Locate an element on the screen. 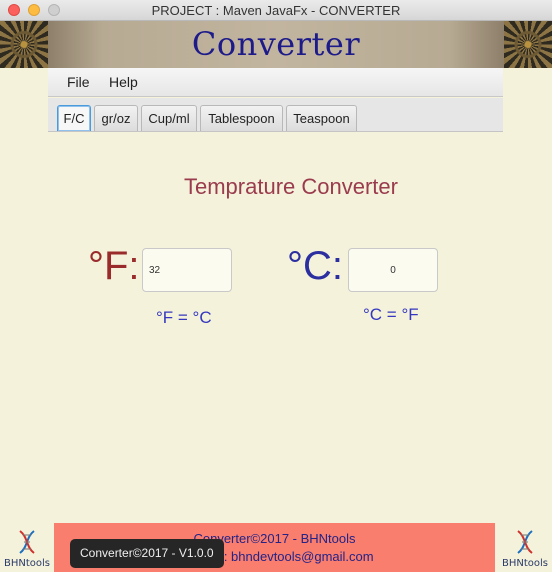 Image resolution: width=552 pixels, height=572 pixels. tab-teaspoon: Teaspoon is located at coordinates (321, 118).